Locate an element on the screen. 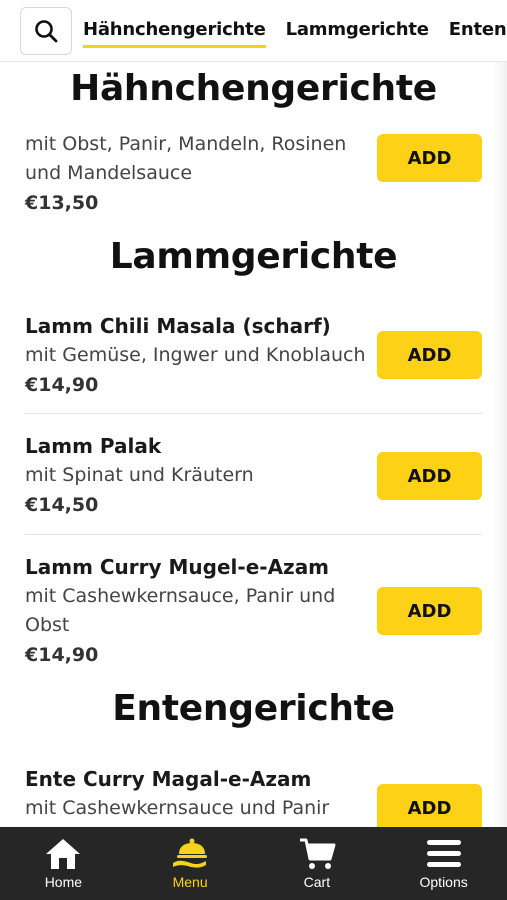 Image resolution: width=507 pixels, height=900 pixels. nav-menu: Menu is located at coordinates (190, 863).